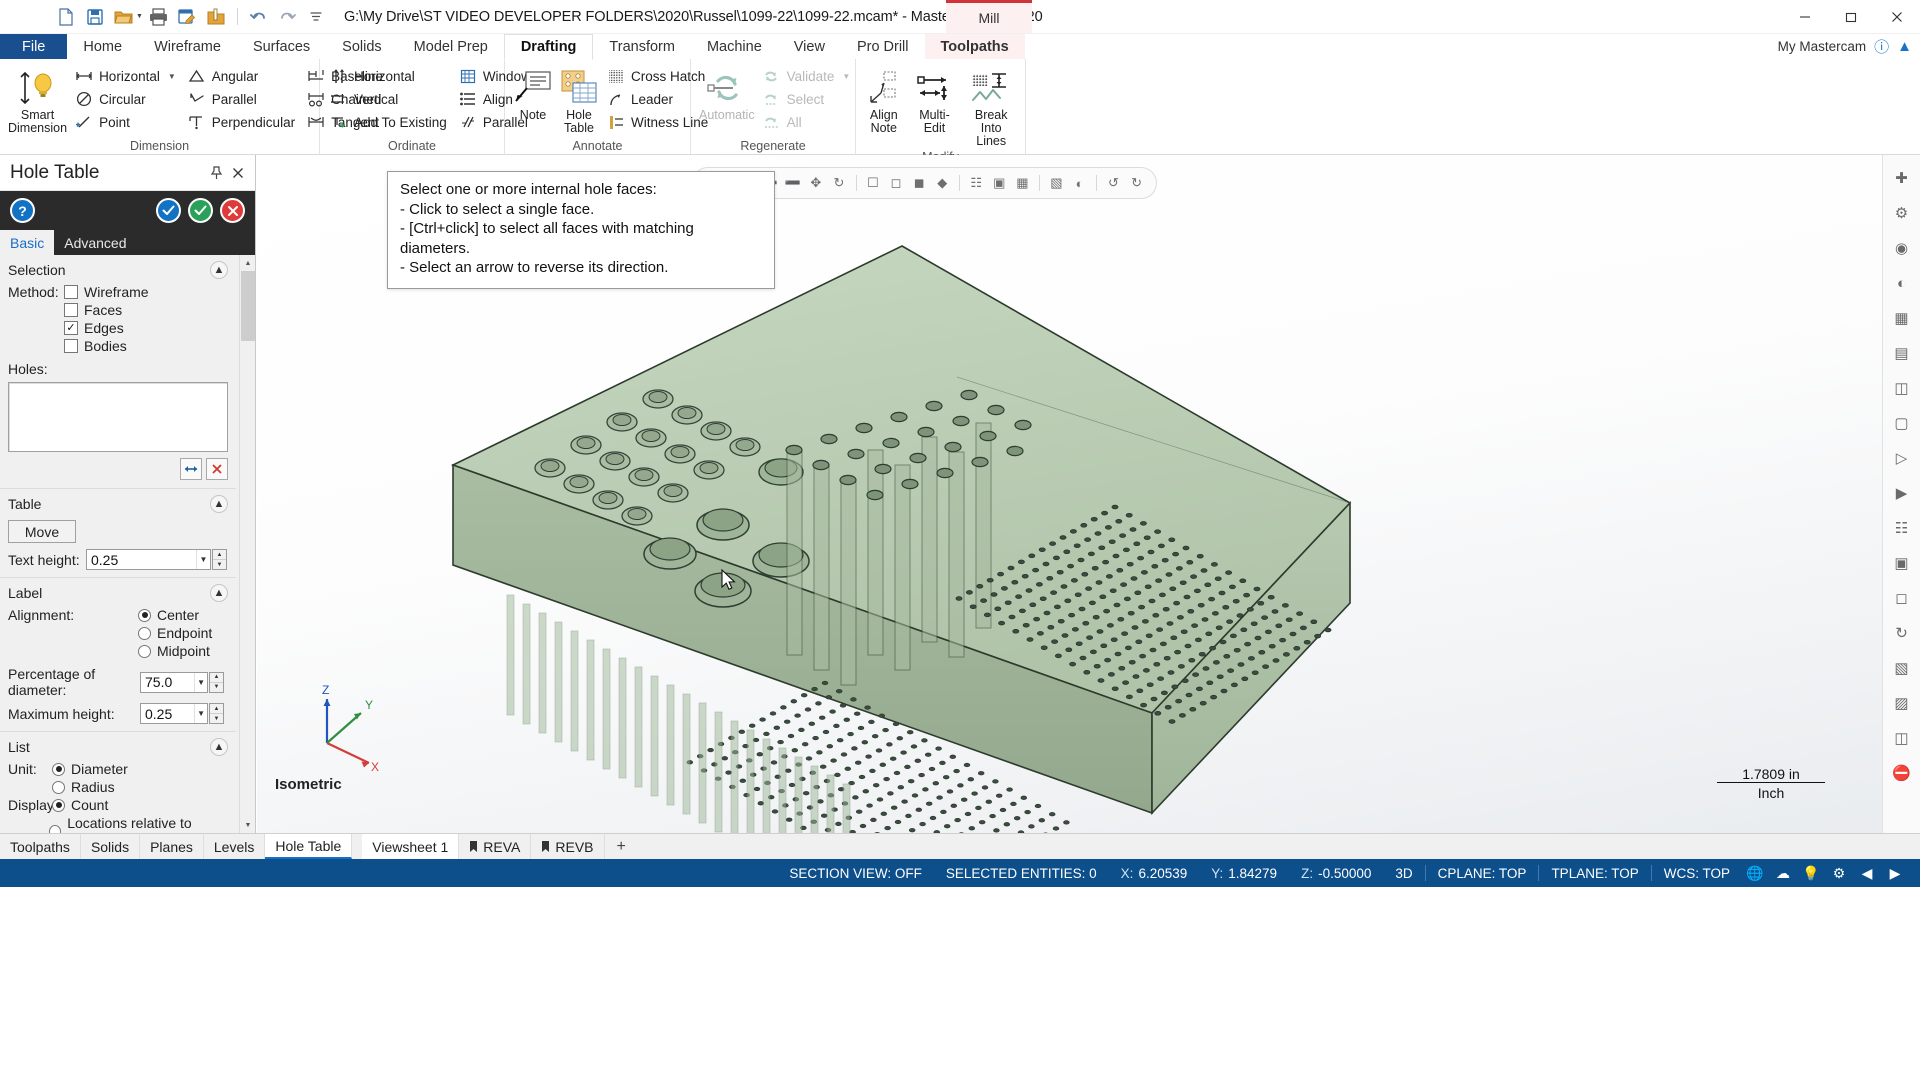  What do you see at coordinates (1902, 528) in the screenshot?
I see `toolpath-display-icon: ☷` at bounding box center [1902, 528].